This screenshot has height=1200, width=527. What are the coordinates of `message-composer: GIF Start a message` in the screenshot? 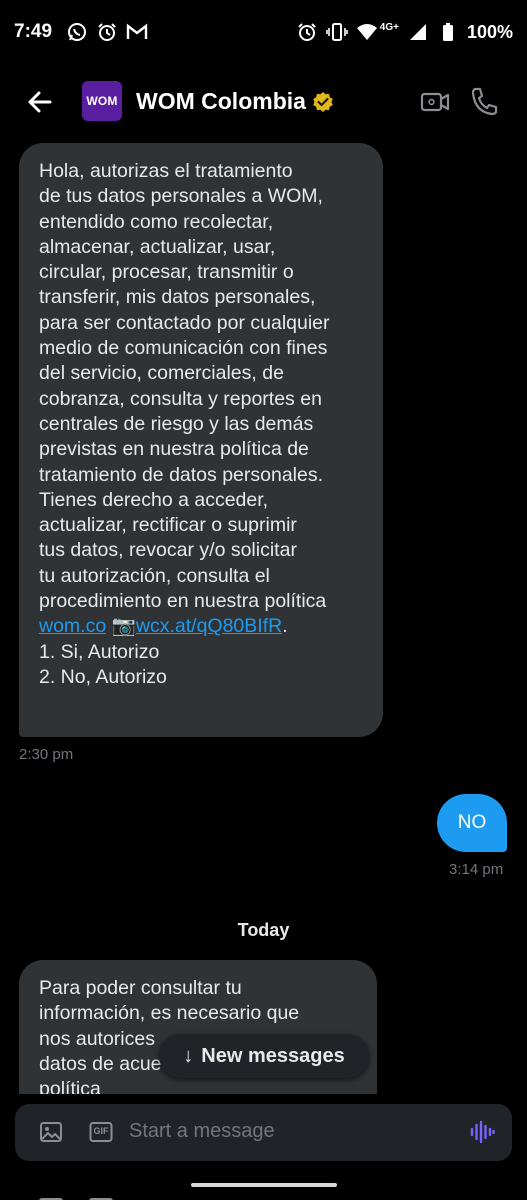 It's located at (263, 1132).